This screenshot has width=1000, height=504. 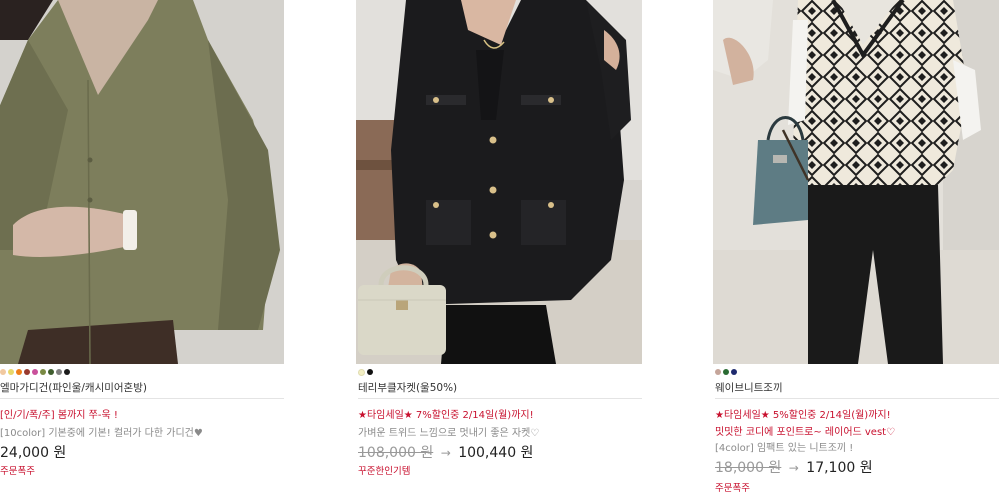 I want to click on price: 108,000 원 → 100,440 원, so click(x=445, y=452).